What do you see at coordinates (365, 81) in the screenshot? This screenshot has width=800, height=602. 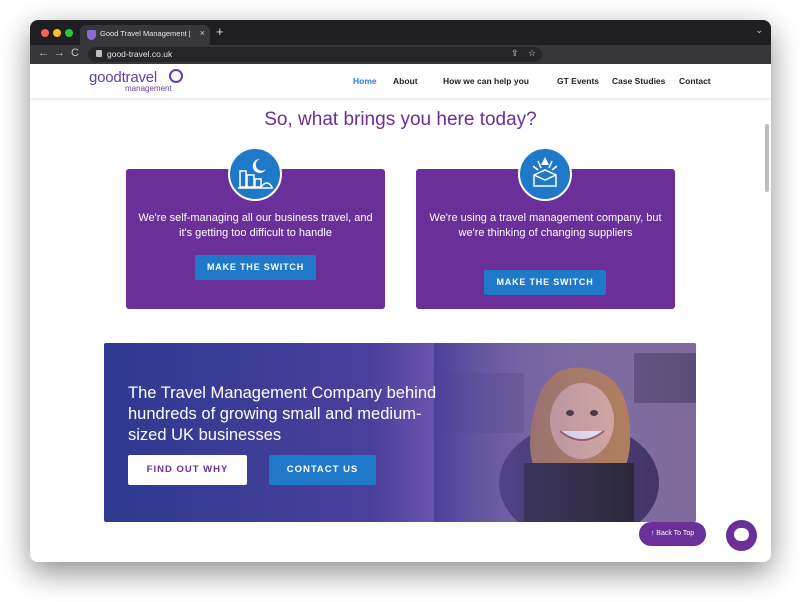 I see `nav-home: Home` at bounding box center [365, 81].